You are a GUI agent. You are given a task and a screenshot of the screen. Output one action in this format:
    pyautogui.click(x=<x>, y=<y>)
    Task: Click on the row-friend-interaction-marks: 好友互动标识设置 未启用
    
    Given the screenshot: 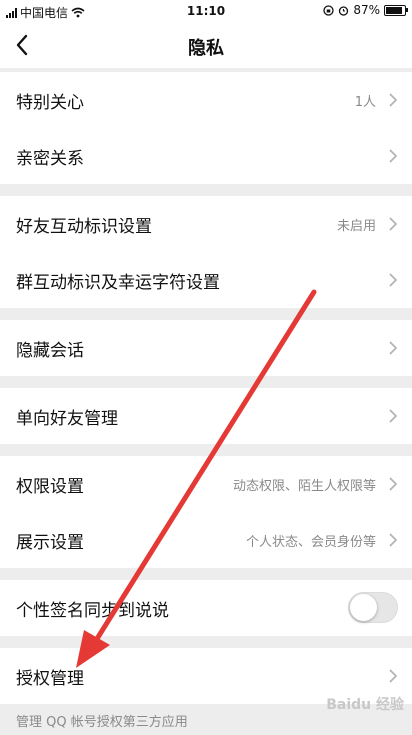 What is the action you would take?
    pyautogui.click(x=206, y=224)
    